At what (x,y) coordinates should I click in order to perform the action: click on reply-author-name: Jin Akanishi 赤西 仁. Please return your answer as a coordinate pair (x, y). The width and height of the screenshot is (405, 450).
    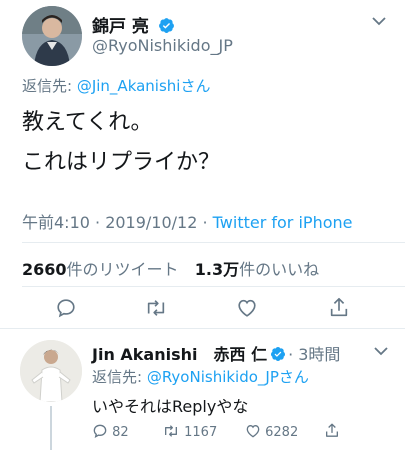
    Looking at the image, I should click on (179, 354).